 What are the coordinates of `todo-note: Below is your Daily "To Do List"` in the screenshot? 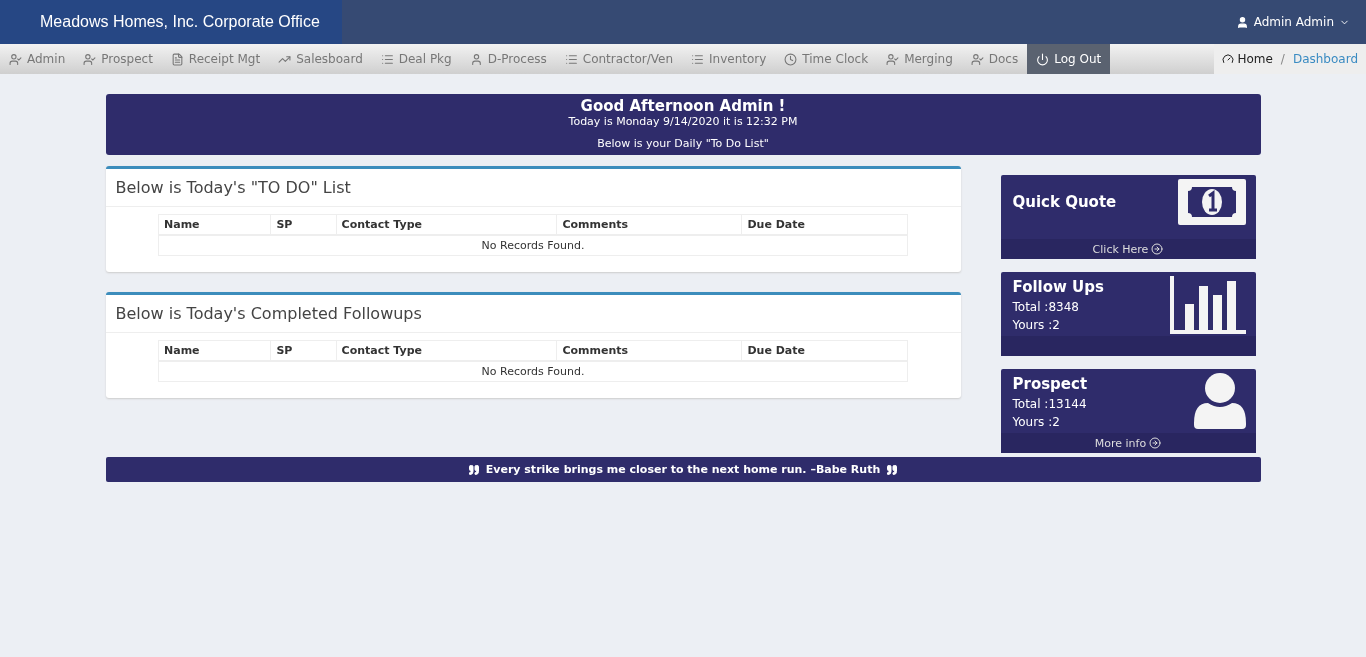 It's located at (683, 143).